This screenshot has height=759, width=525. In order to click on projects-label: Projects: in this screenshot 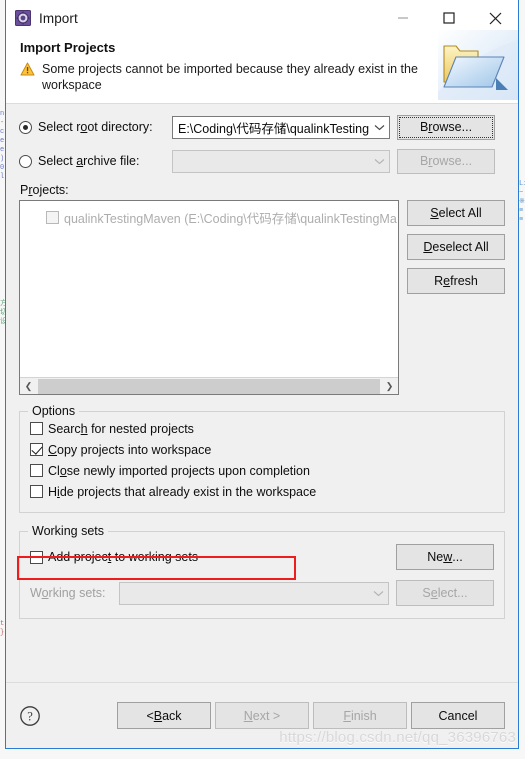, I will do `click(44, 190)`.